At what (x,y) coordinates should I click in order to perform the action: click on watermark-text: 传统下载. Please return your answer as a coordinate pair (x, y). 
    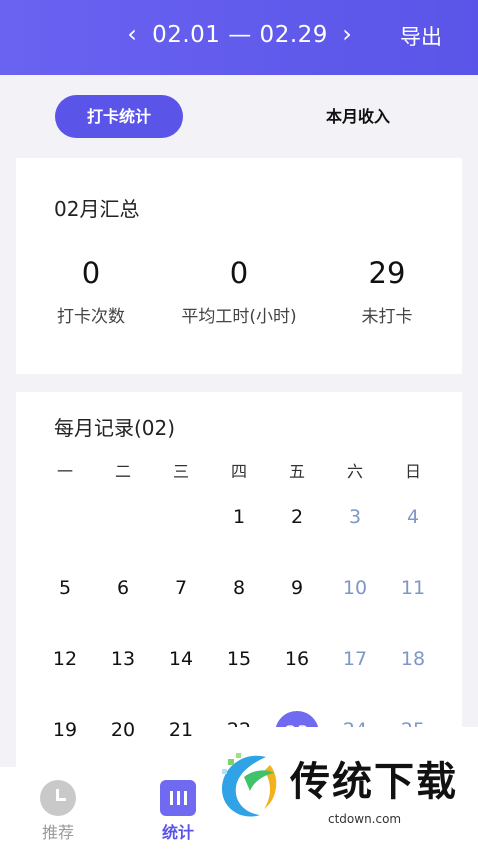
    Looking at the image, I should click on (374, 782).